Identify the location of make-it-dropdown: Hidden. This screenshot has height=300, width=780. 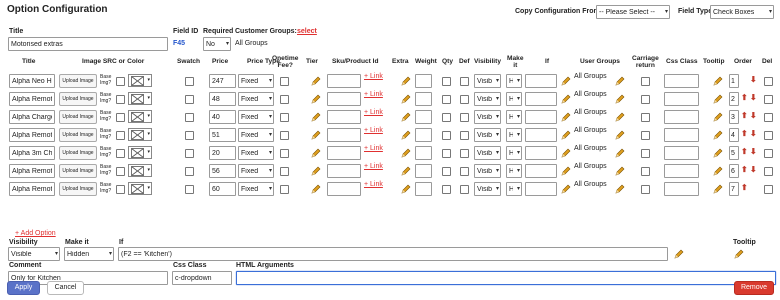
(89, 254).